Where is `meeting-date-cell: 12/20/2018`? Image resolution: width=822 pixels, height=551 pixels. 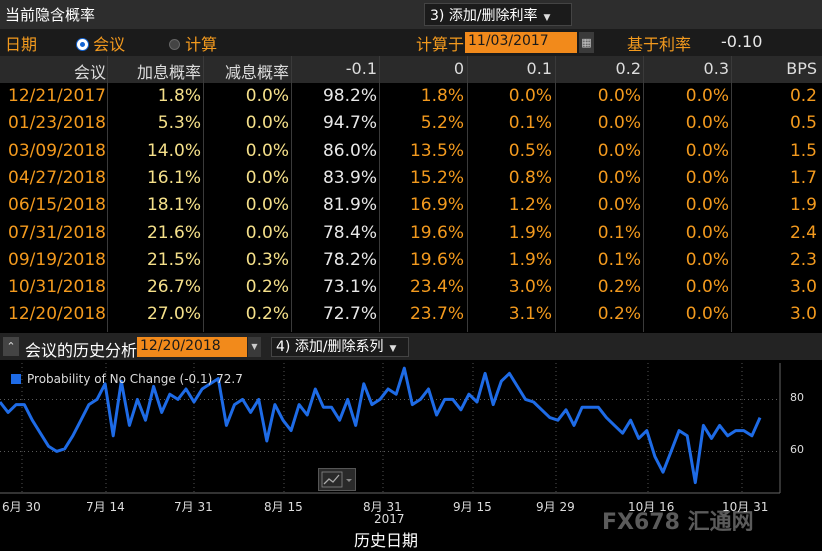 meeting-date-cell: 12/20/2018 is located at coordinates (57, 314).